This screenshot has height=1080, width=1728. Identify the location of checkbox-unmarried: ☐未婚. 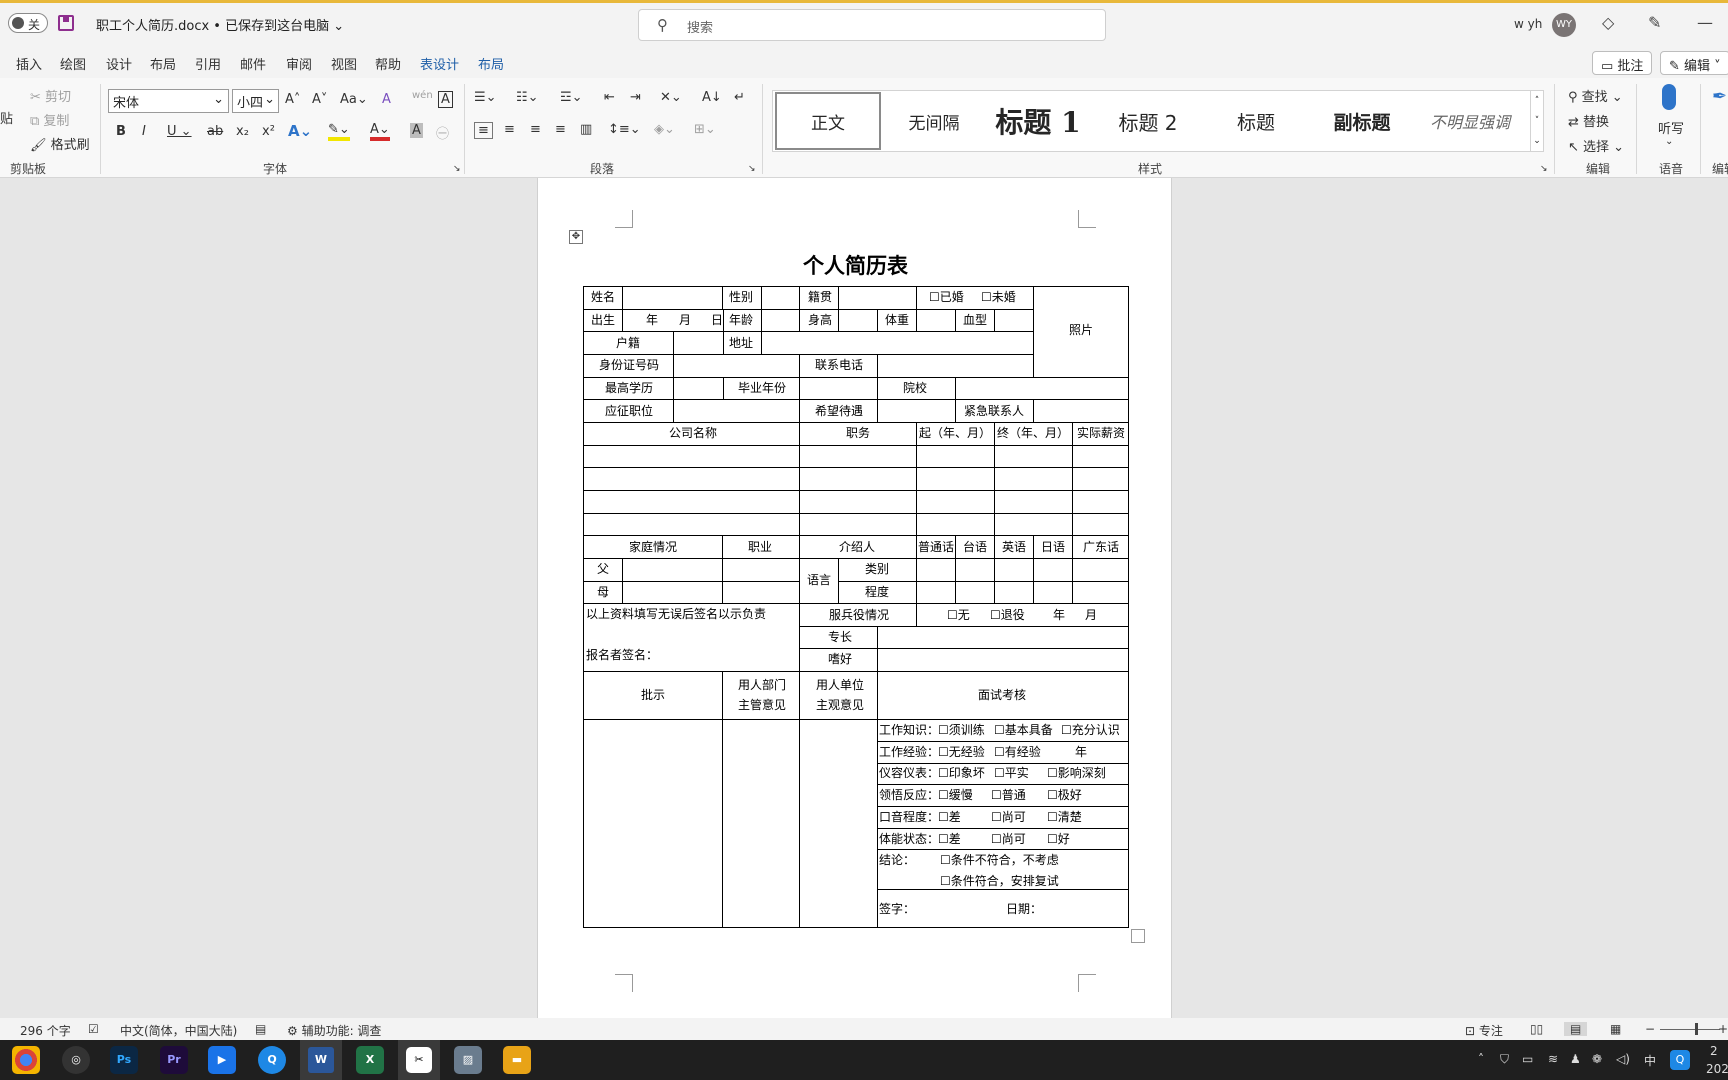
(998, 297).